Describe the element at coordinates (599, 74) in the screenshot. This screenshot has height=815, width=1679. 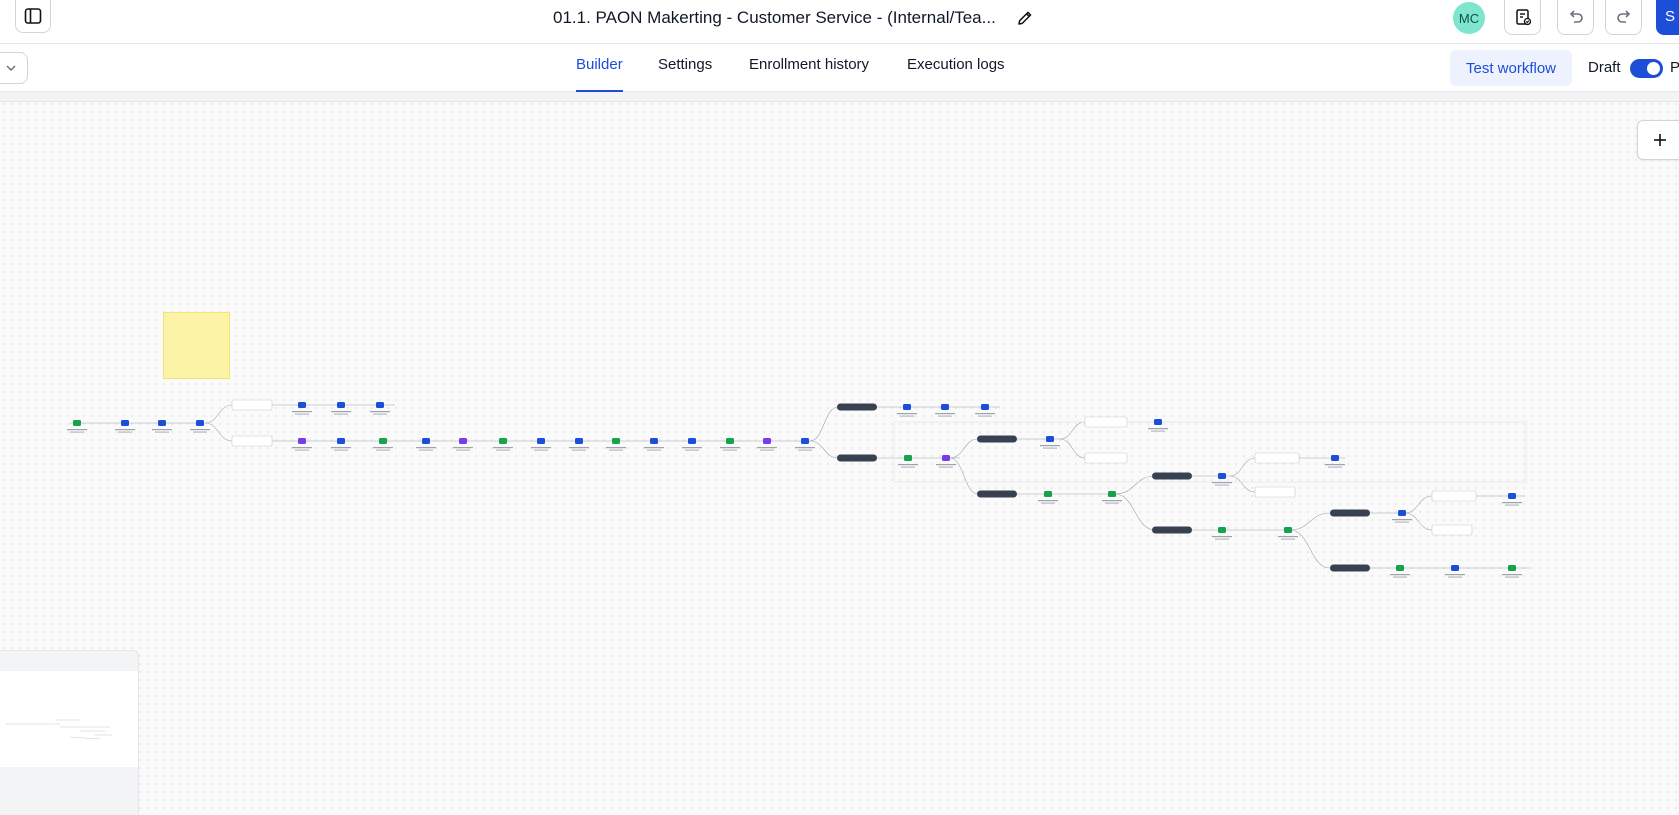
I see `tab-builder: Builder` at that location.